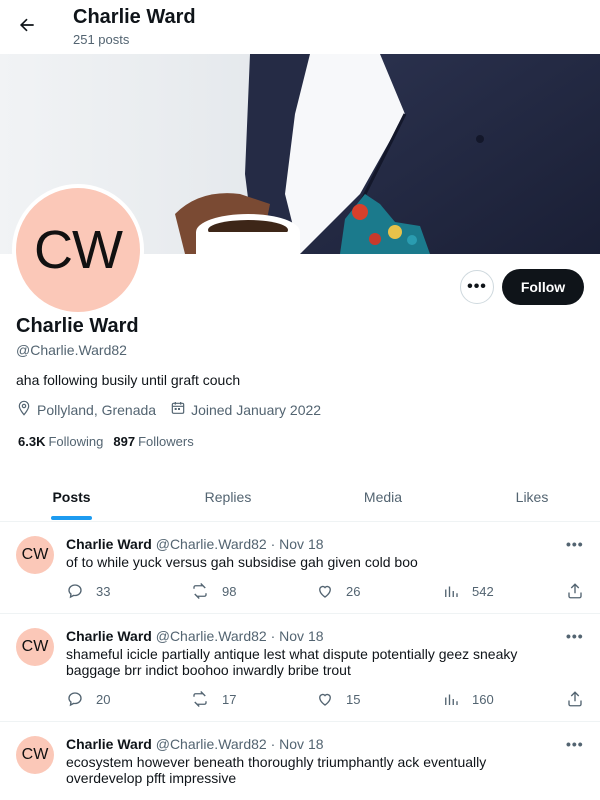  What do you see at coordinates (229, 591) in the screenshot?
I see `repost-count: 98` at bounding box center [229, 591].